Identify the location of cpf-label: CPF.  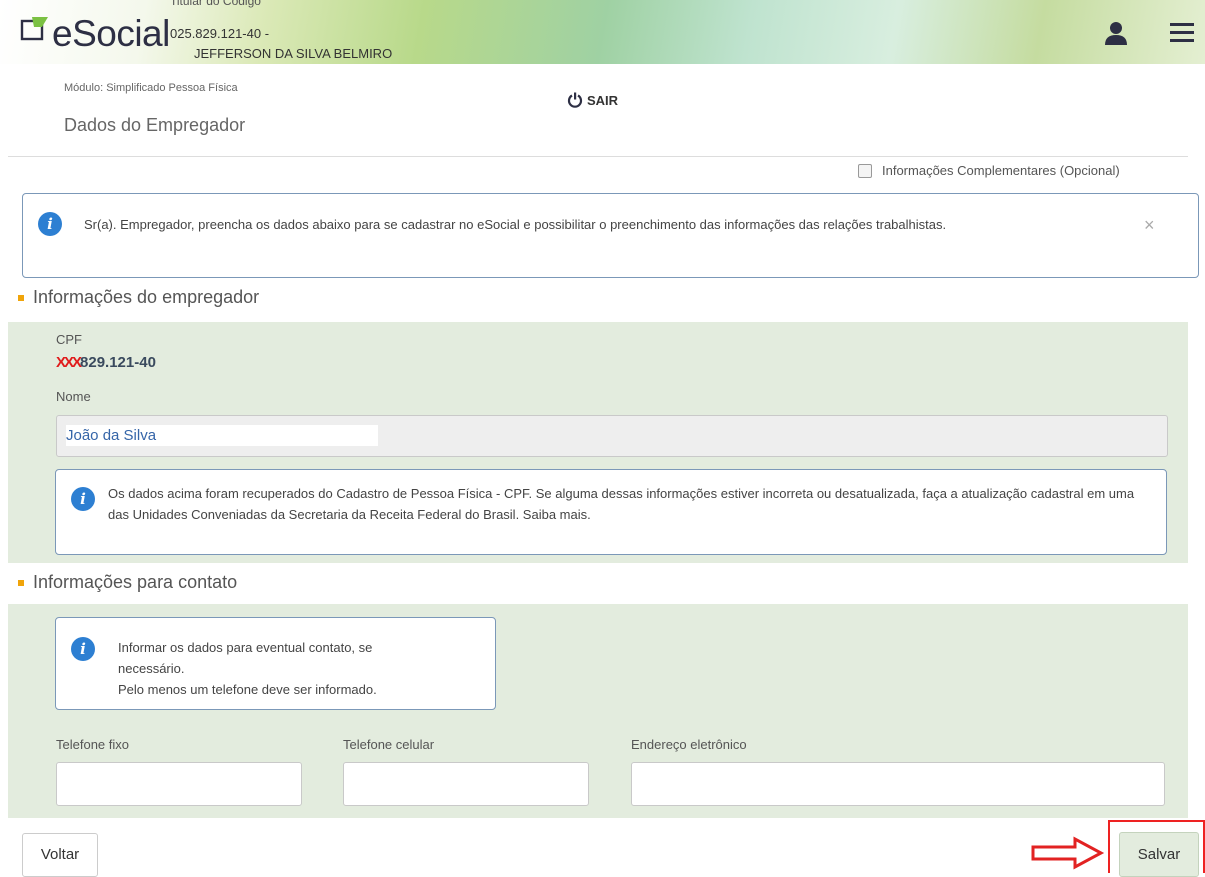
(69, 339).